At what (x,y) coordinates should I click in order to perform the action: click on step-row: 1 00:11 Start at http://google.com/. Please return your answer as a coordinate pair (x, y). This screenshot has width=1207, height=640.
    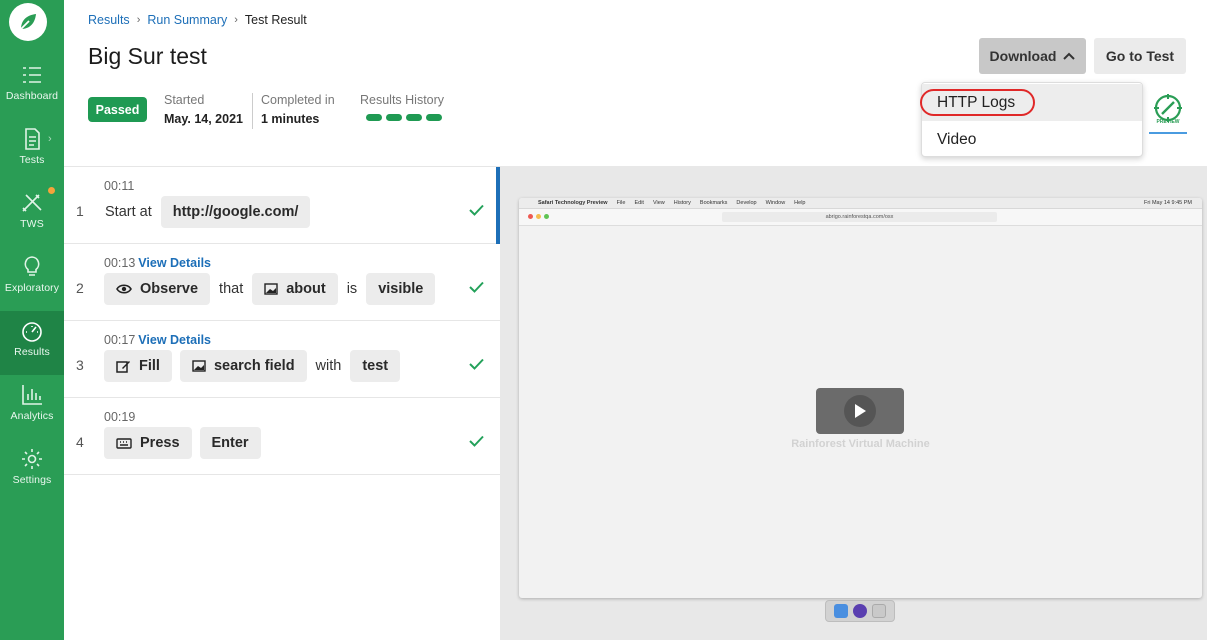
    Looking at the image, I should click on (282, 205).